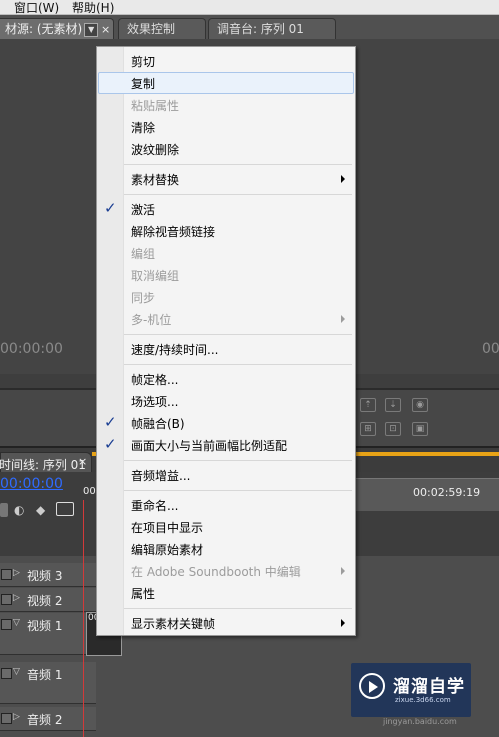  I want to click on menu-item-cut: 剪切, so click(226, 61).